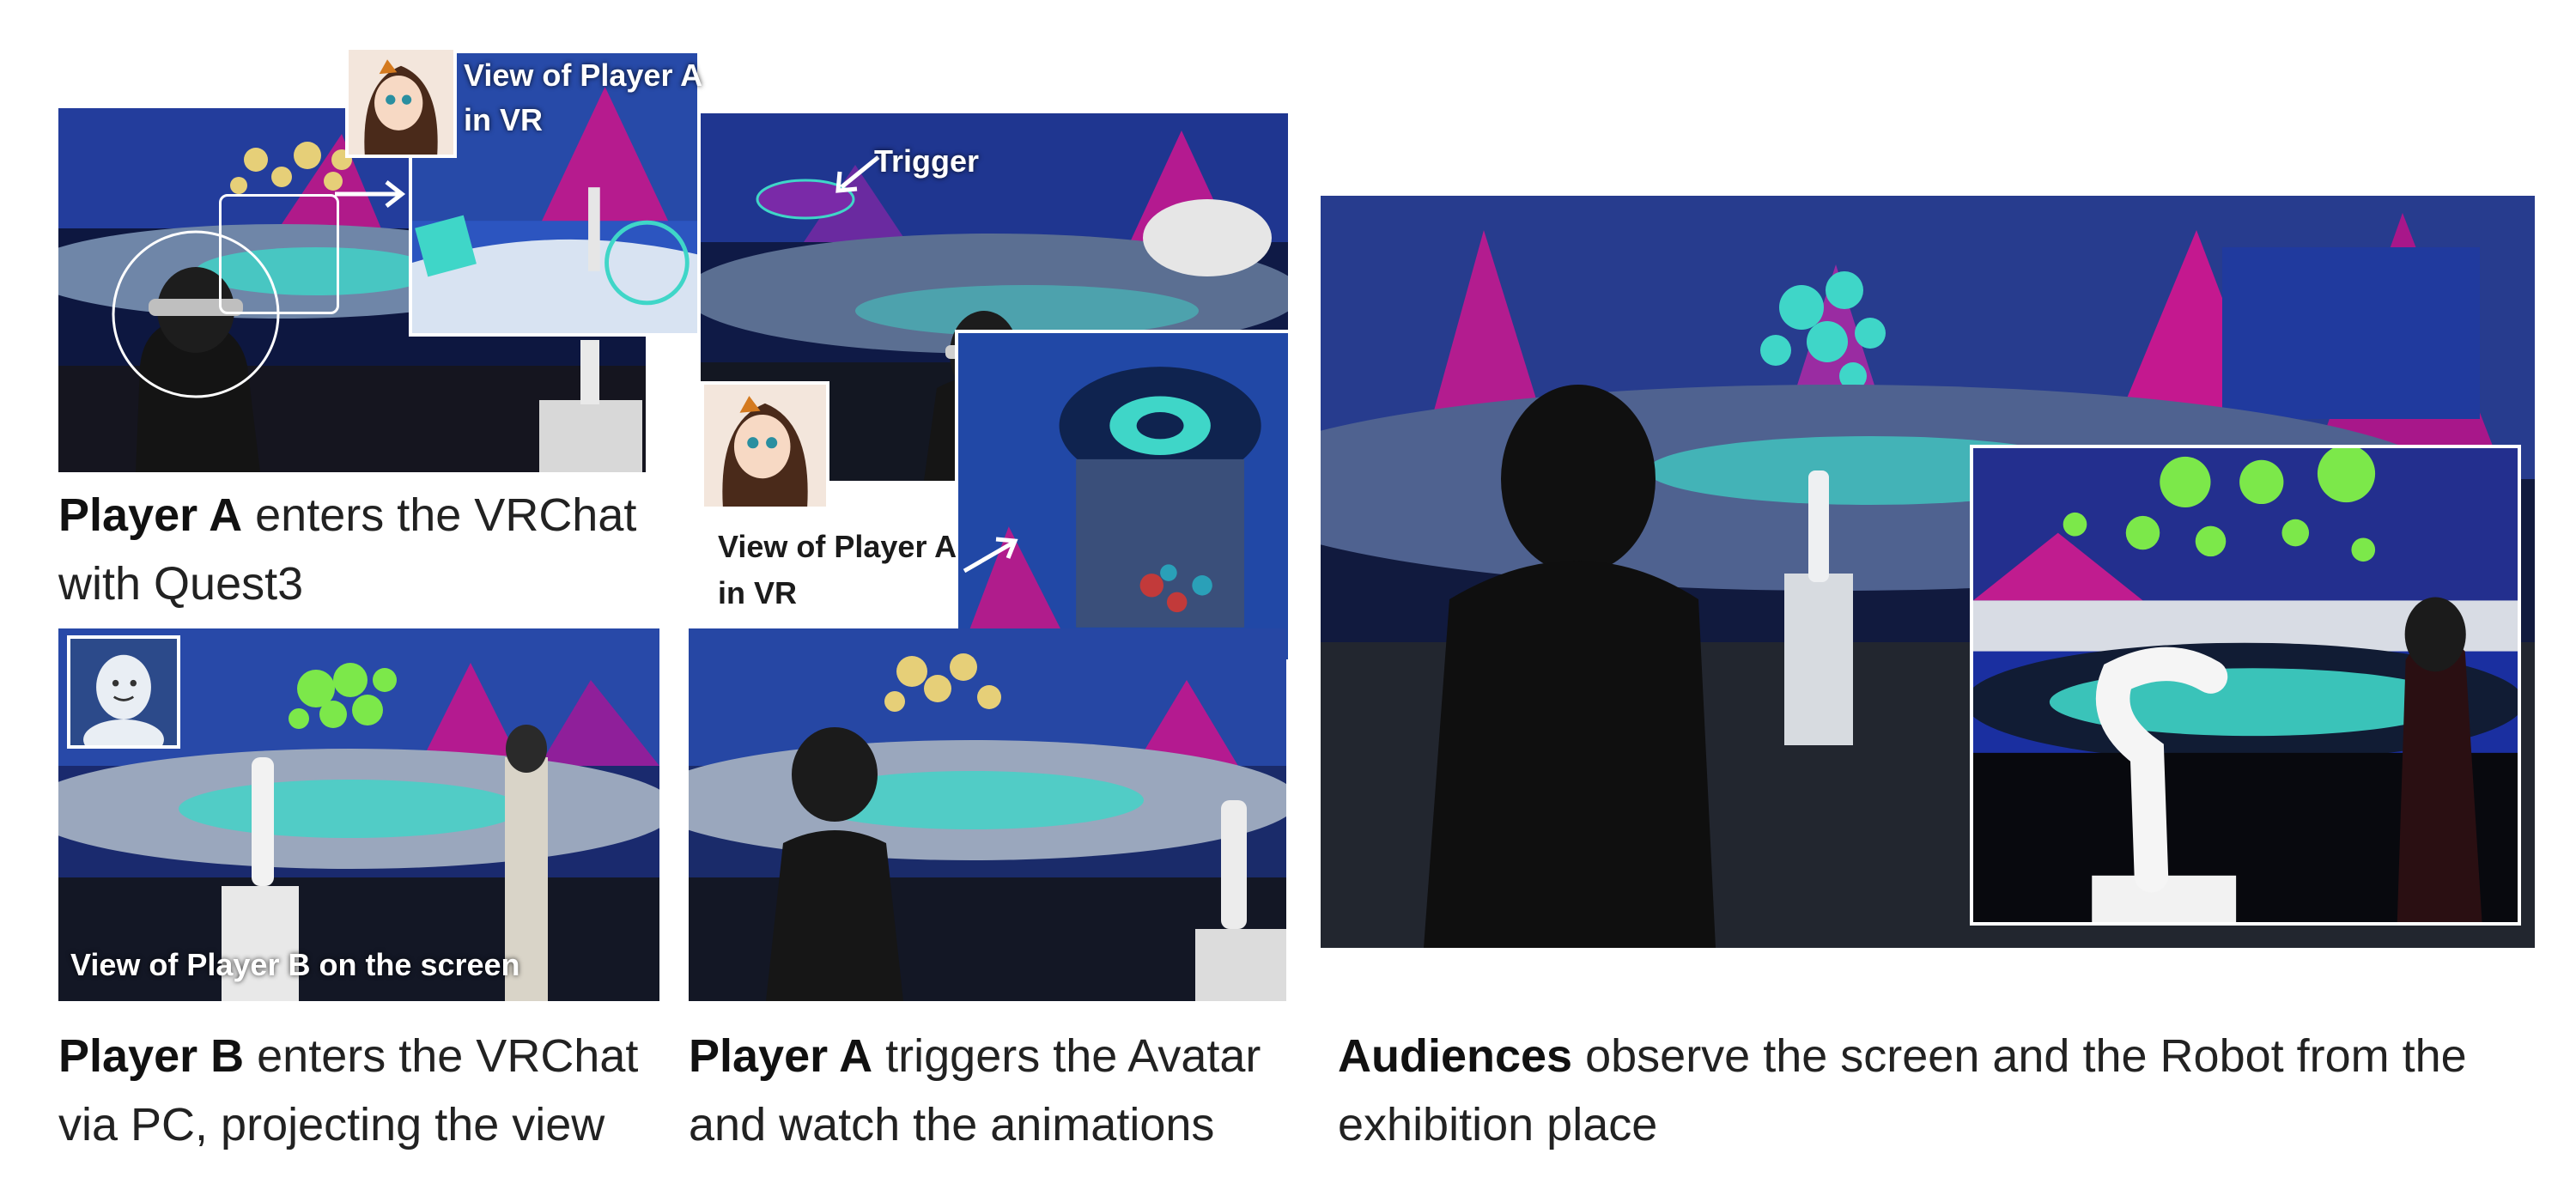  I want to click on caption-panel3-bold: Player B, so click(151, 1056).